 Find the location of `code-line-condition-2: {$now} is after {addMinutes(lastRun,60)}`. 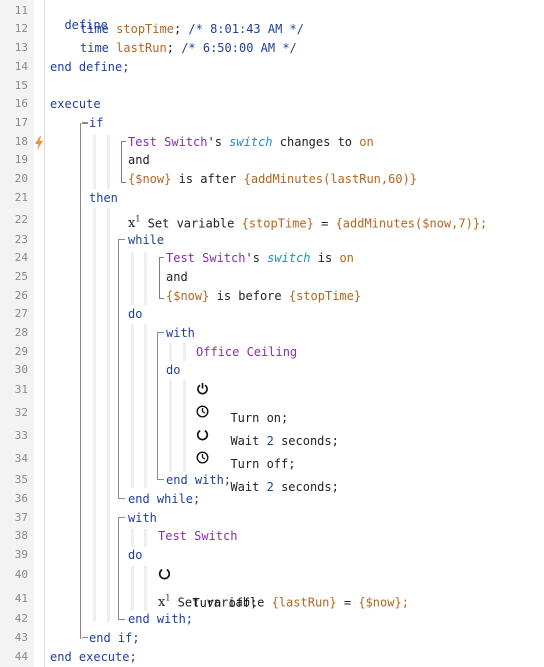

code-line-condition-2: {$now} is after {addMinutes(lastRun,60)} is located at coordinates (272, 179).